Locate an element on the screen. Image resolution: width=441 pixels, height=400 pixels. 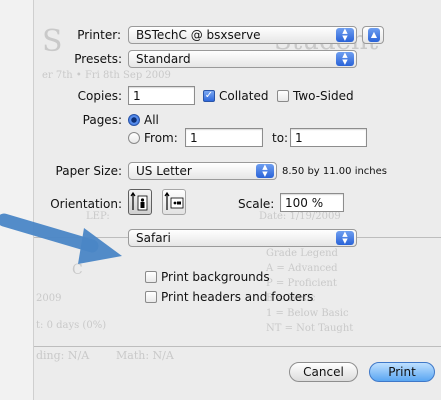
portrait-orientation-icon is located at coordinates (139, 201).